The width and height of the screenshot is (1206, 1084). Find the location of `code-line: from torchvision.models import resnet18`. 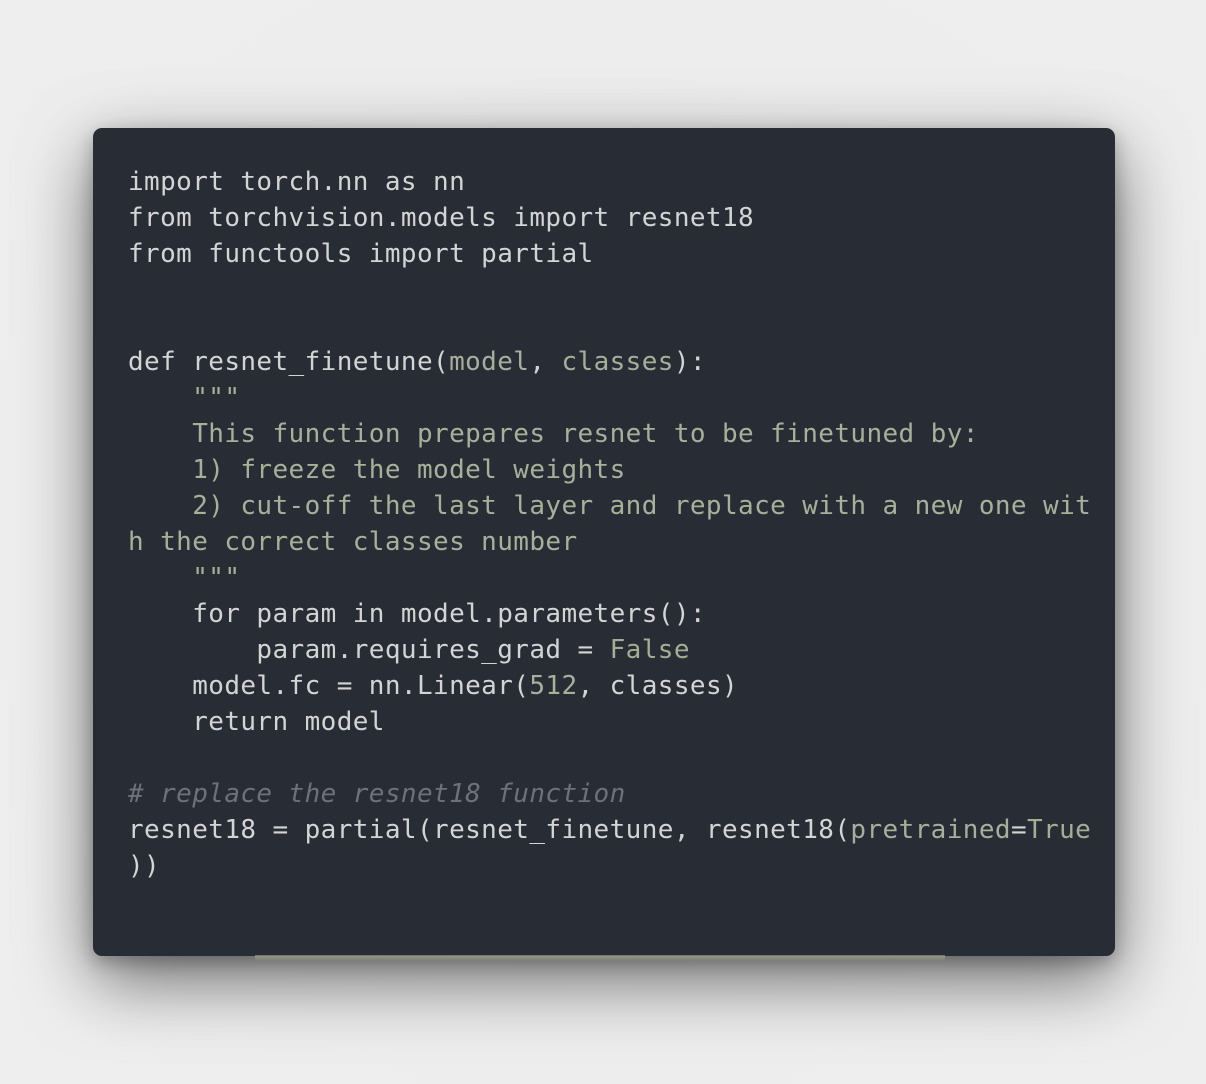

code-line: from torchvision.models import resnet18 is located at coordinates (604, 218).